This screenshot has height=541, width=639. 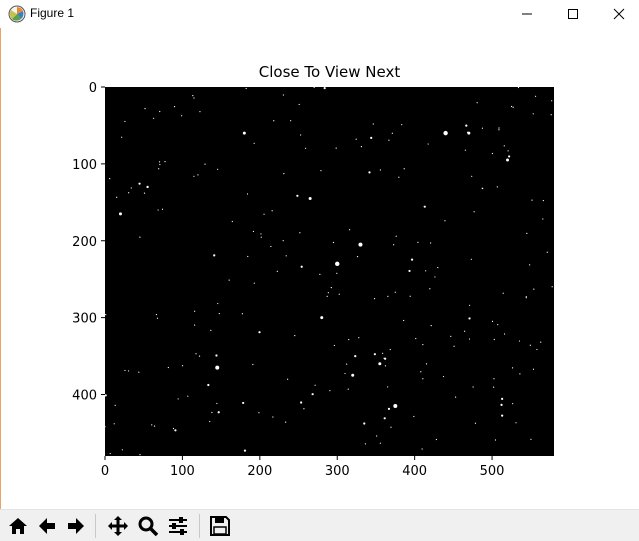 What do you see at coordinates (492, 471) in the screenshot?
I see `x-tick-label: 500` at bounding box center [492, 471].